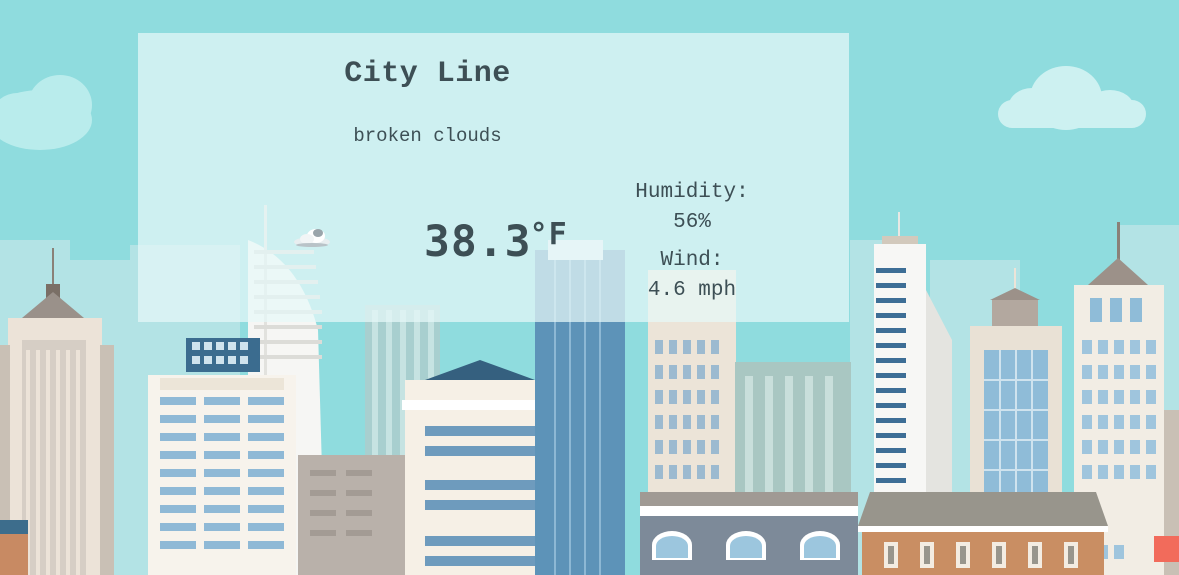 This screenshot has width=1179, height=575. Describe the element at coordinates (749, 533) in the screenshot. I see `building-arches` at that location.